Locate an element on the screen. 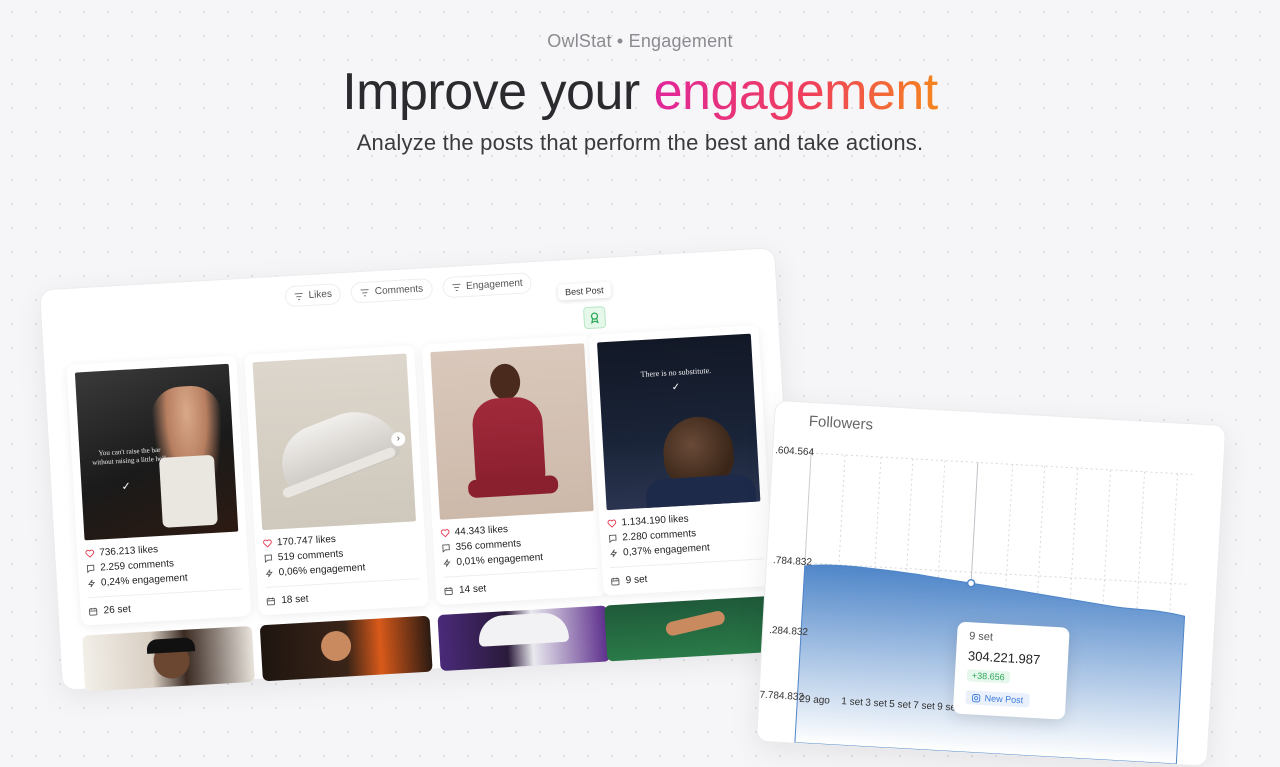  hover-point is located at coordinates (971, 583).